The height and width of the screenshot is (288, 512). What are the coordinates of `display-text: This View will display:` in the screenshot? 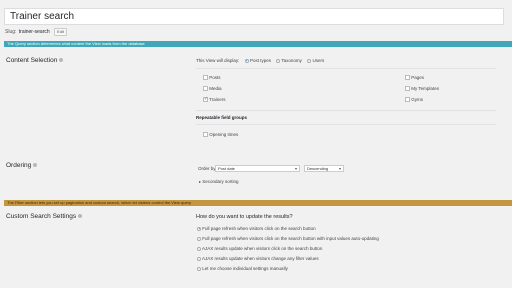 It's located at (218, 60).